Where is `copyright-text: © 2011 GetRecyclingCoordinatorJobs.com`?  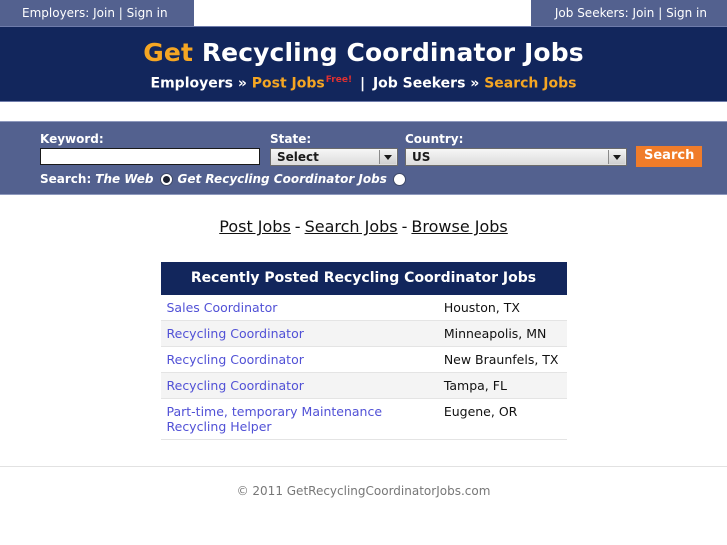
copyright-text: © 2011 GetRecyclingCoordinatorJobs.com is located at coordinates (363, 491).